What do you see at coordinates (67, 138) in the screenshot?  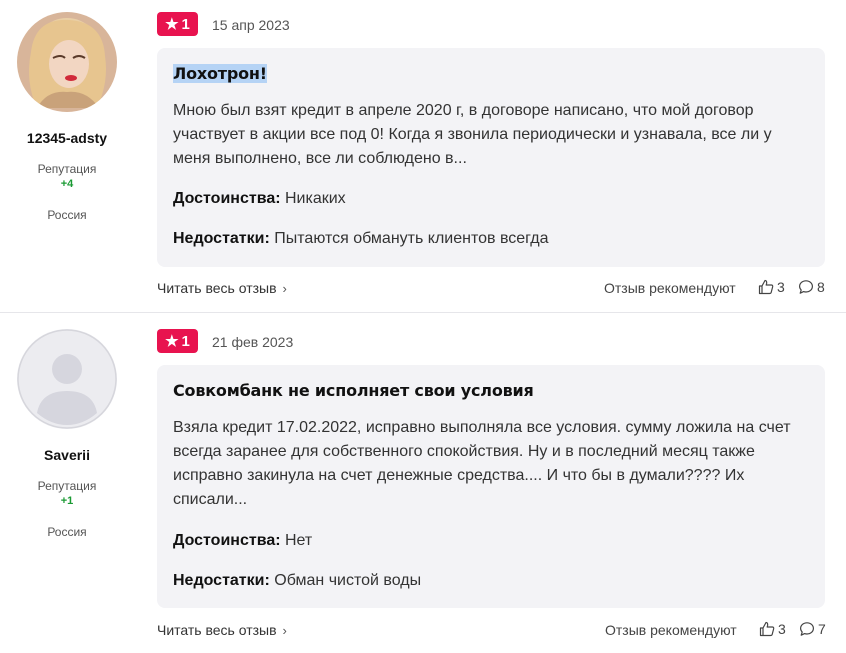 I see `username: 12345-adsty` at bounding box center [67, 138].